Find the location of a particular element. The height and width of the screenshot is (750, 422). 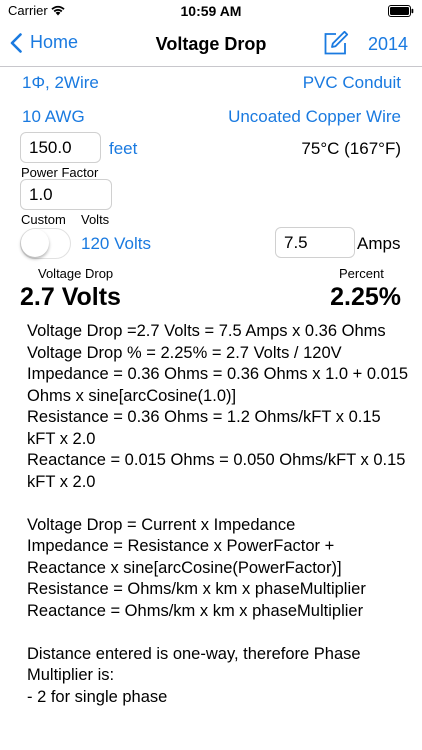

volts-label: Volts is located at coordinates (95, 219).